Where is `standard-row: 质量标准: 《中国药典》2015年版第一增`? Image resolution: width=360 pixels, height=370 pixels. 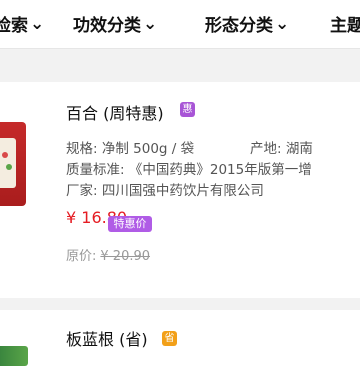
standard-row: 质量标准: 《中国药典》2015年版第一增 is located at coordinates (189, 168).